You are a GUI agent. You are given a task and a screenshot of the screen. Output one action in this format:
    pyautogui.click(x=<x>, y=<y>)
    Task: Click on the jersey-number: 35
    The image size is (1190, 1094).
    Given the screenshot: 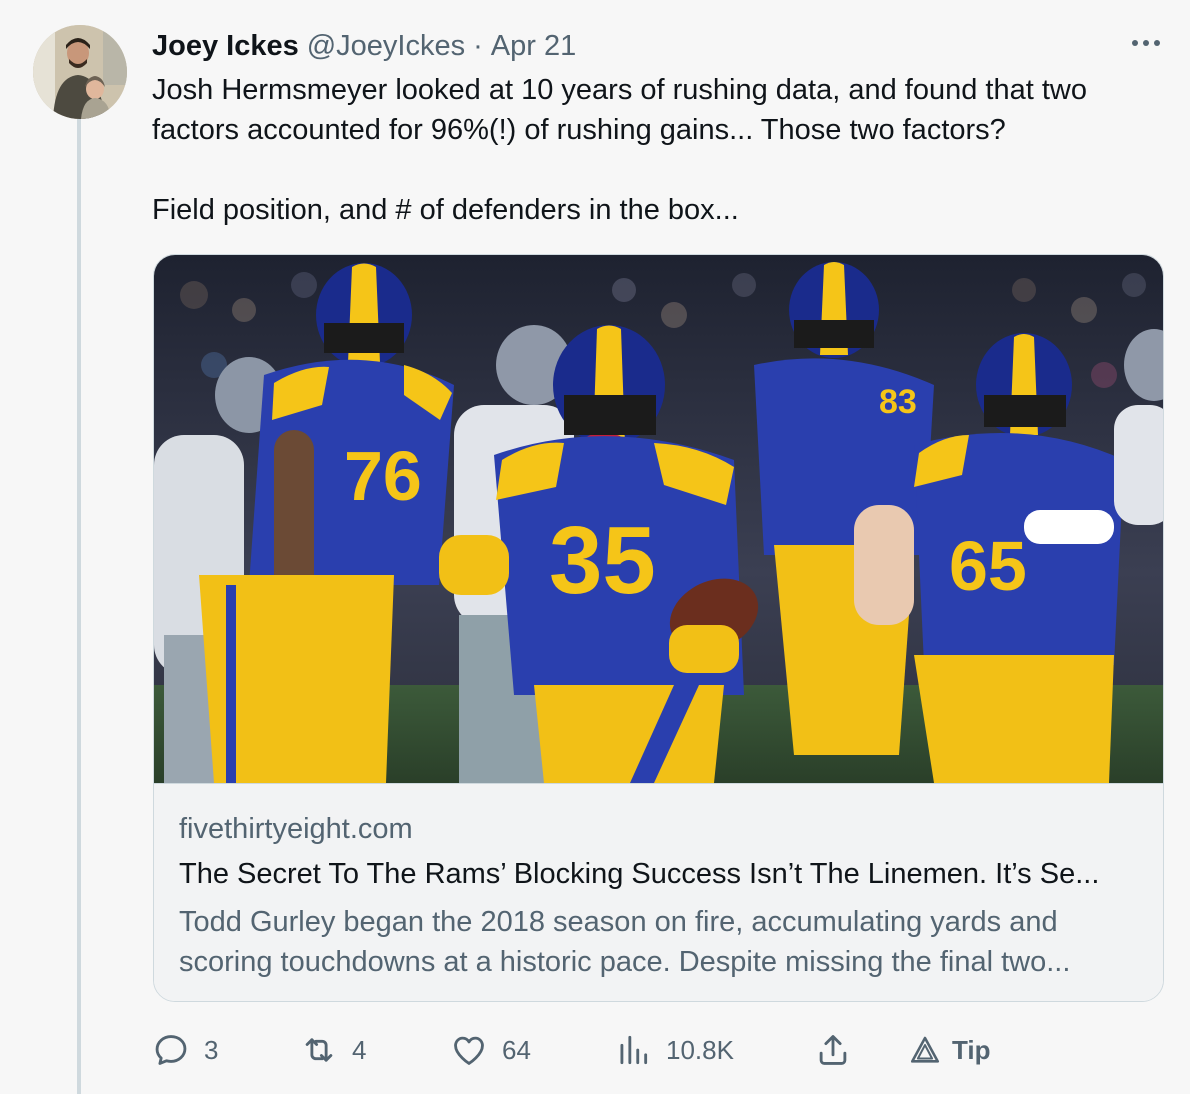 What is the action you would take?
    pyautogui.click(x=602, y=560)
    